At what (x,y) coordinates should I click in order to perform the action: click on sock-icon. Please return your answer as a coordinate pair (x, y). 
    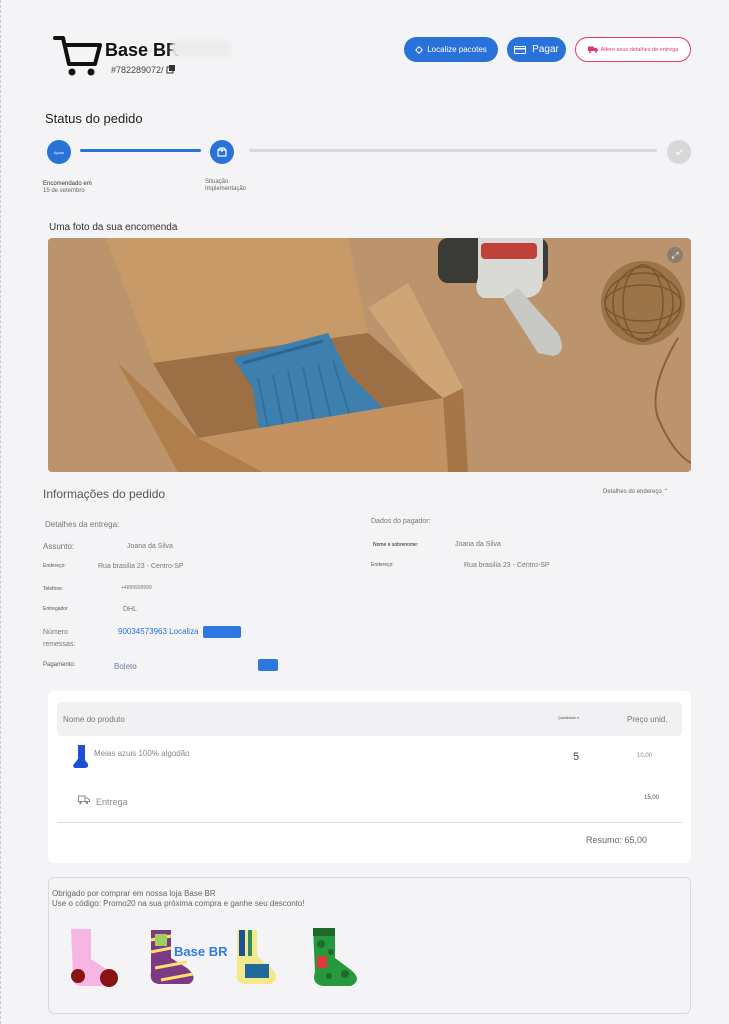
    Looking at the image, I should click on (81, 756).